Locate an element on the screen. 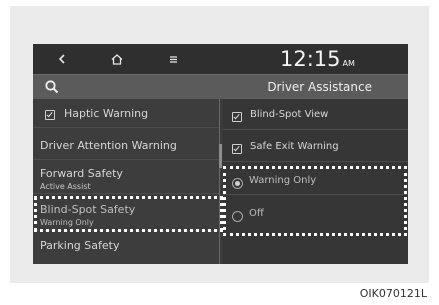 This screenshot has width=439, height=305. left-item-label: Parking Safety is located at coordinates (80, 245).